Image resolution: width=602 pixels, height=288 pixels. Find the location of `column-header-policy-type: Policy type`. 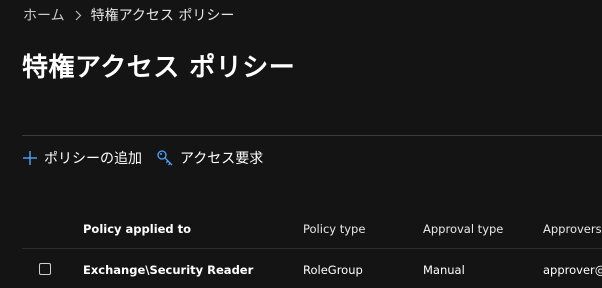

column-header-policy-type: Policy type is located at coordinates (334, 229).